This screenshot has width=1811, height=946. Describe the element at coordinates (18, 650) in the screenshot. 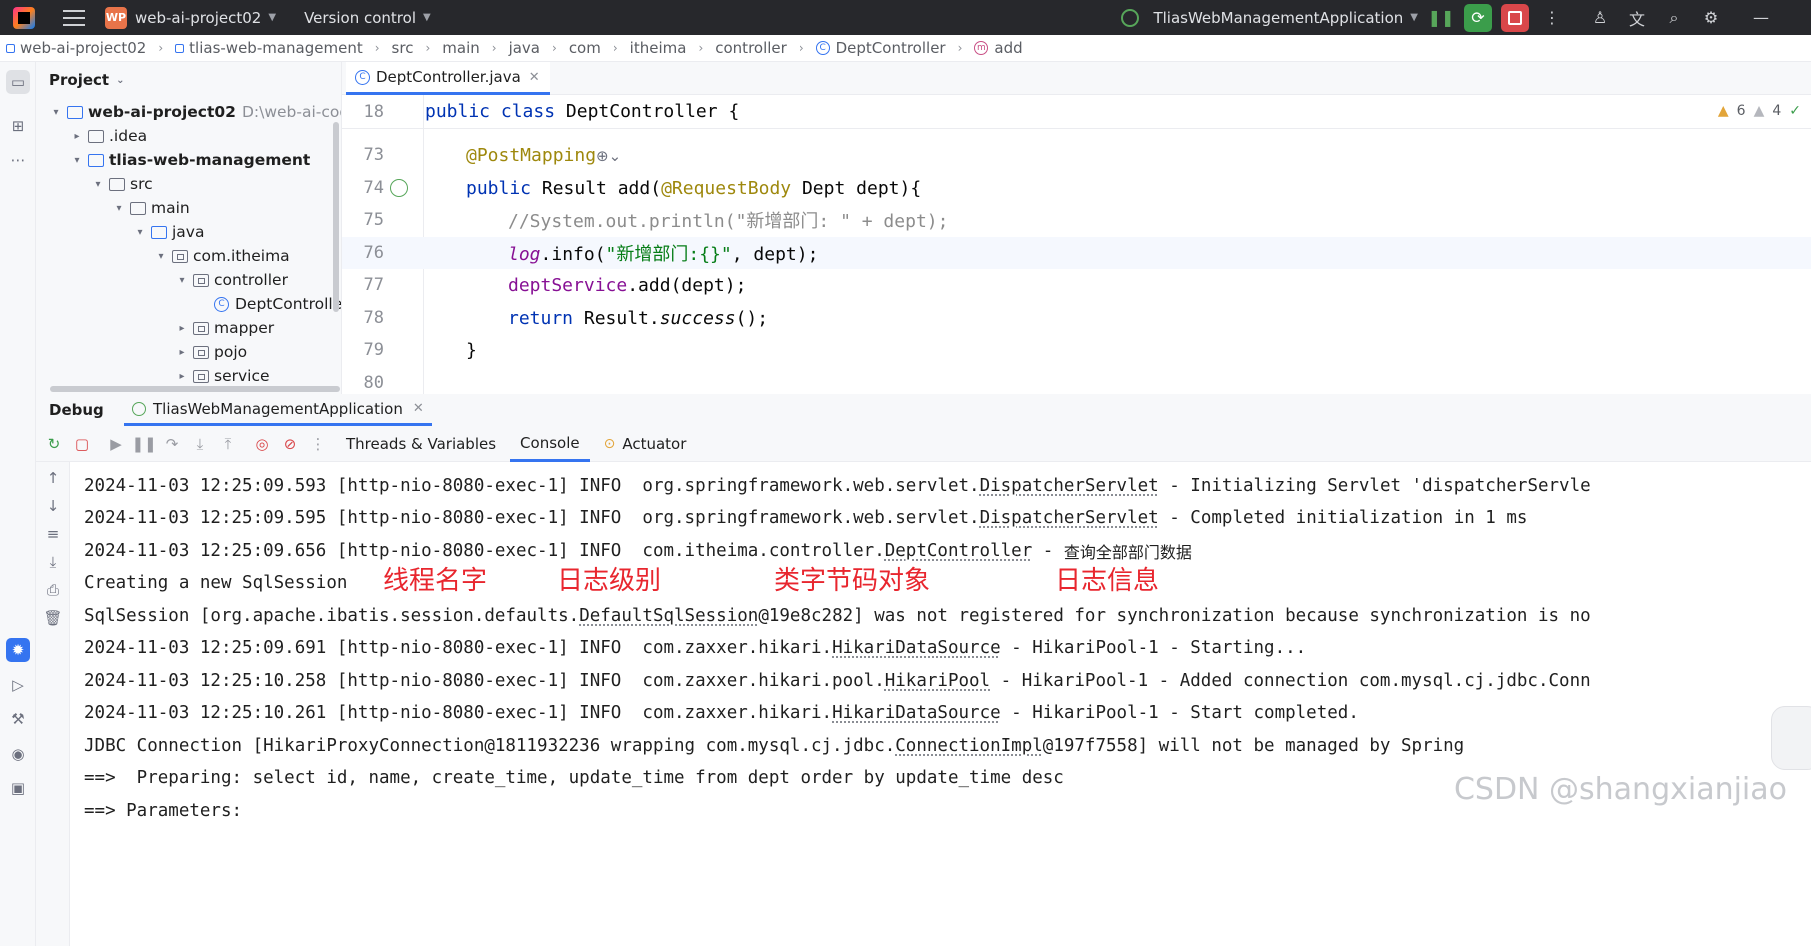

I see `debug-tool-icon: ✹` at that location.